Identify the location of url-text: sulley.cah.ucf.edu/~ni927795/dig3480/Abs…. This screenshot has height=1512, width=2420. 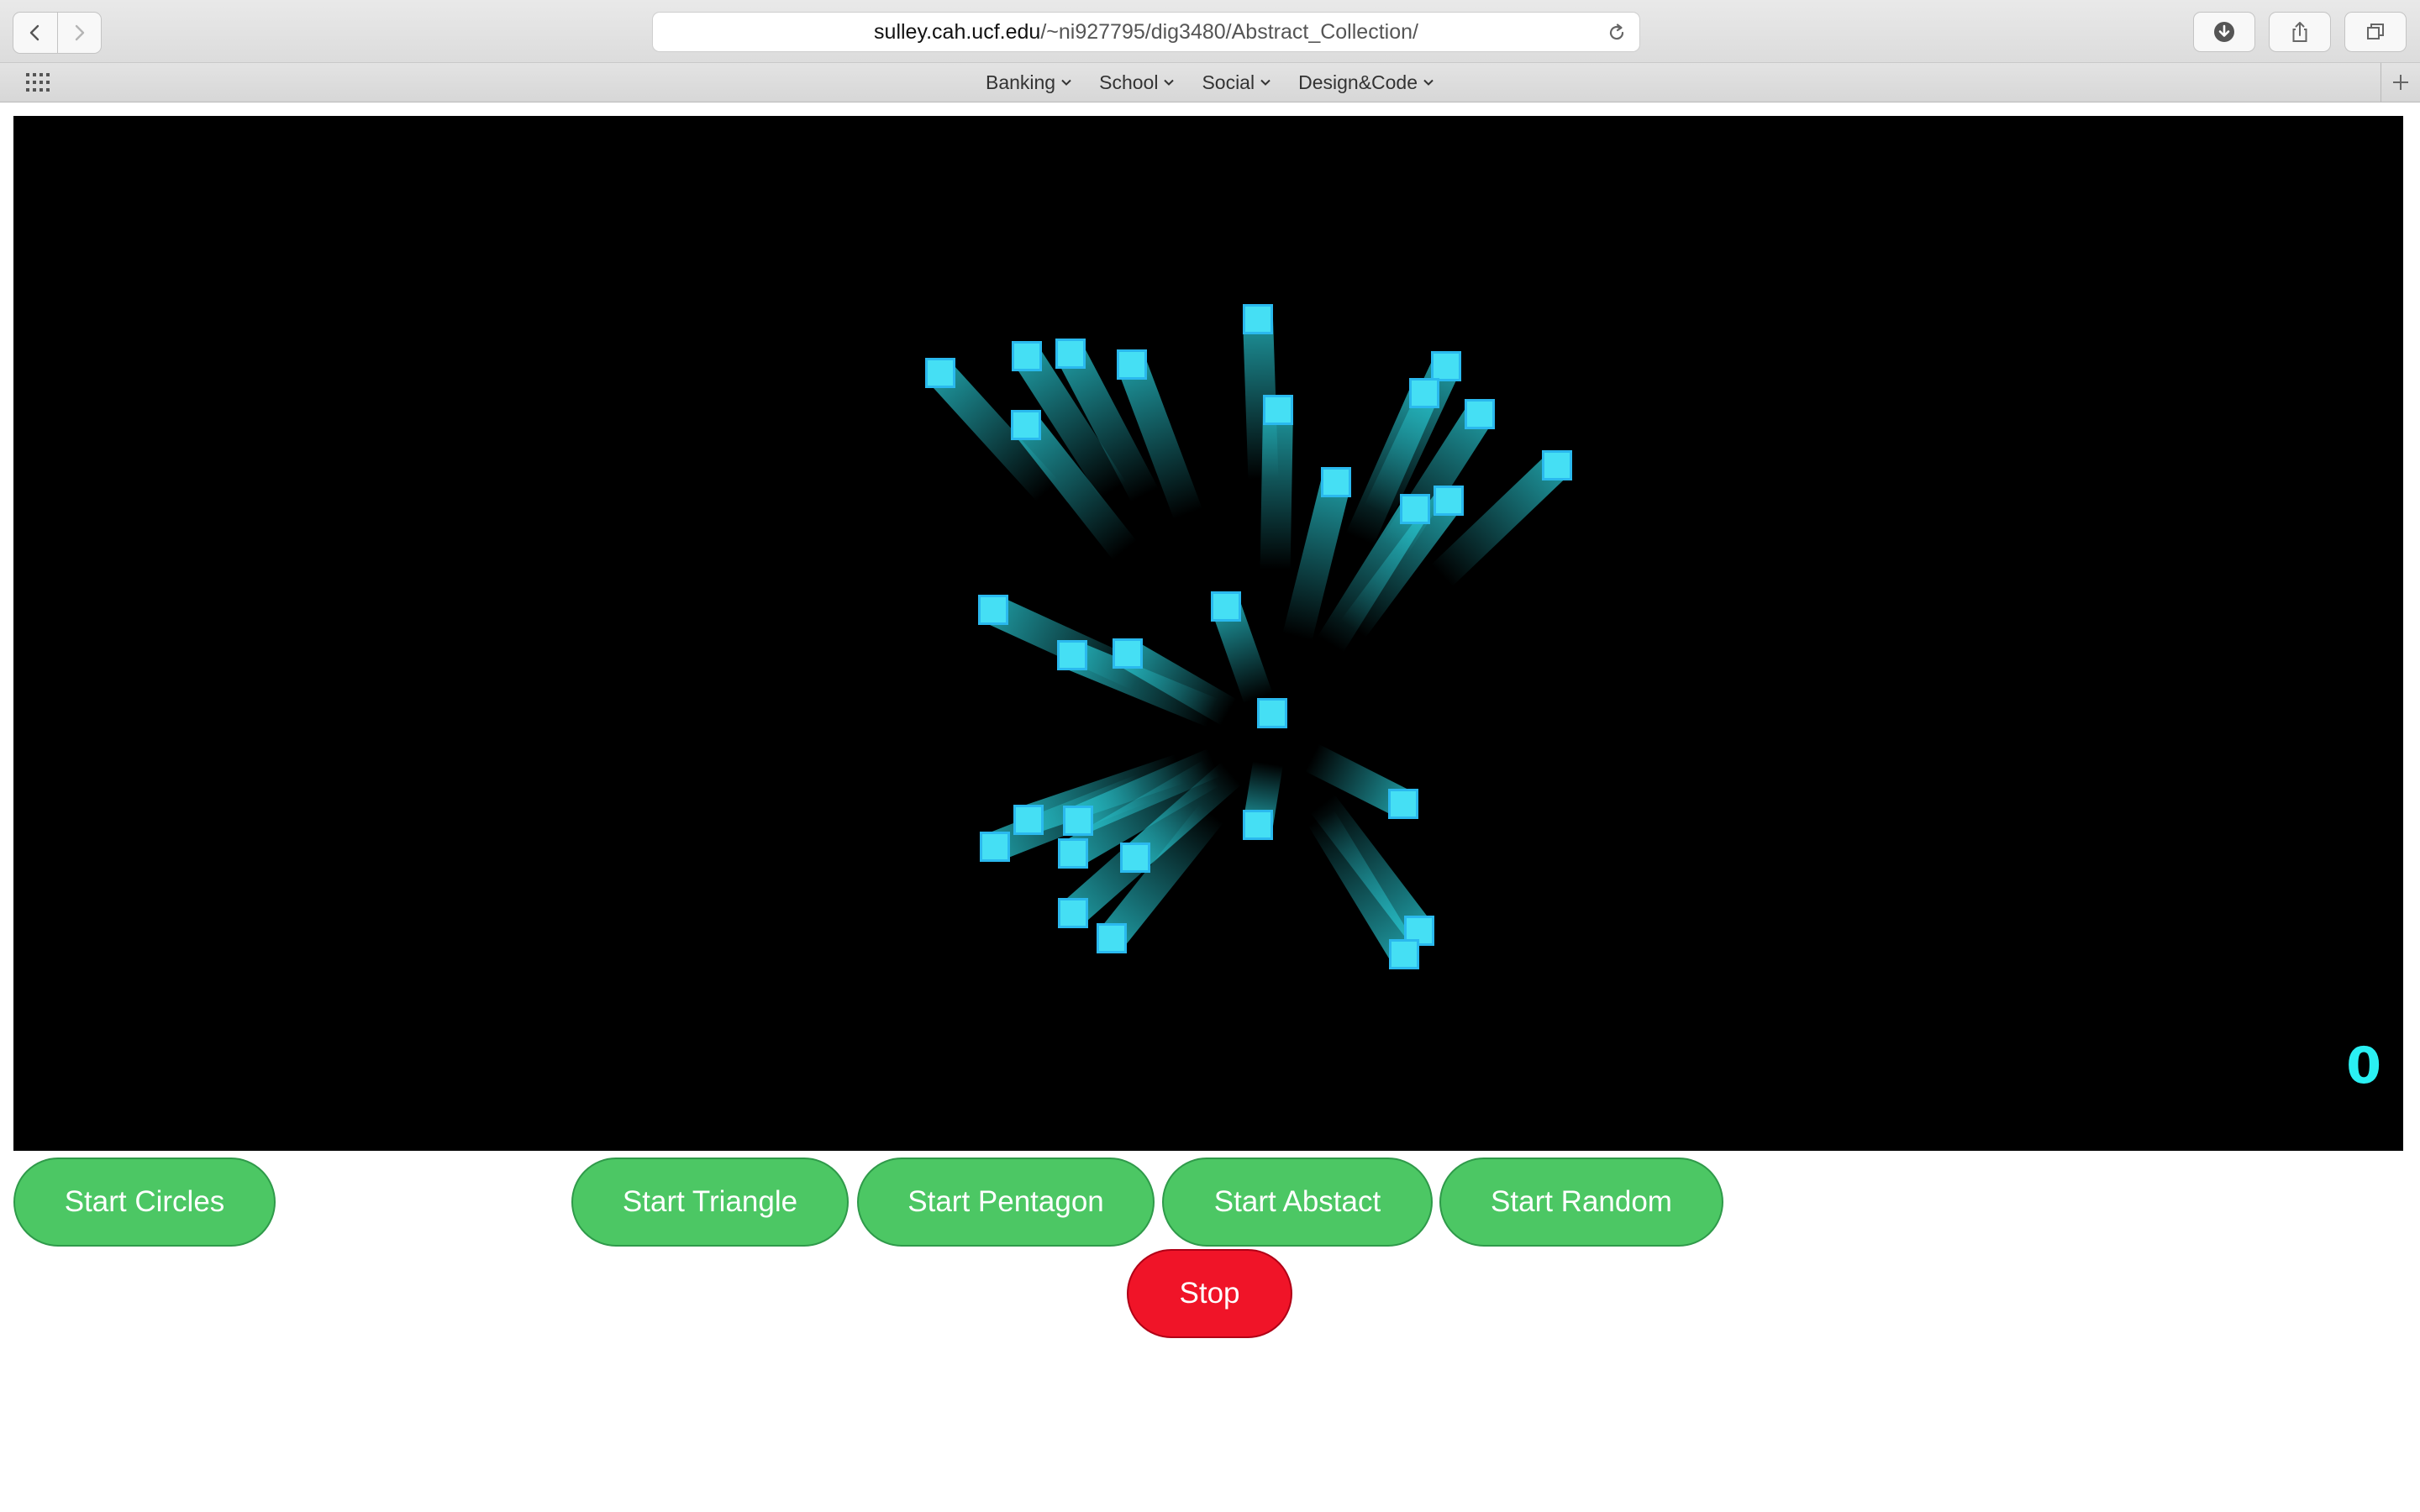
(1146, 32).